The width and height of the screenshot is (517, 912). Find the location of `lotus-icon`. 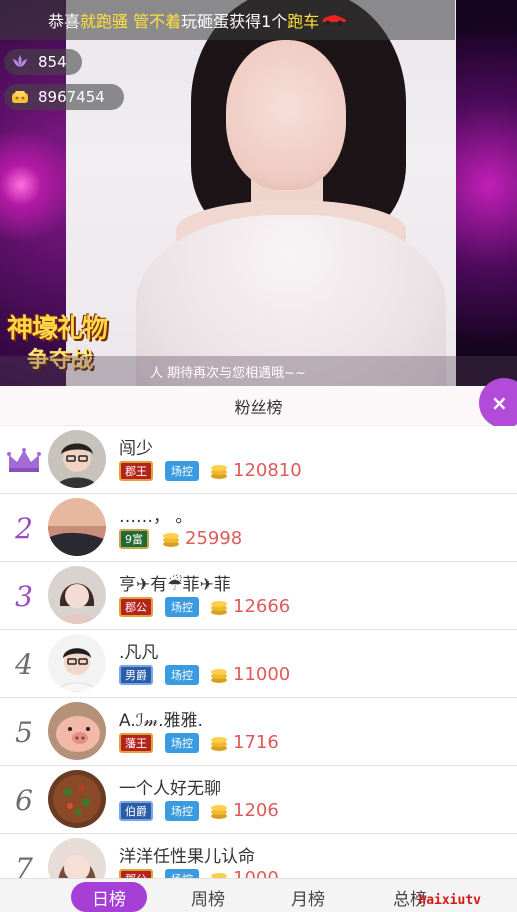

lotus-icon is located at coordinates (20, 62).